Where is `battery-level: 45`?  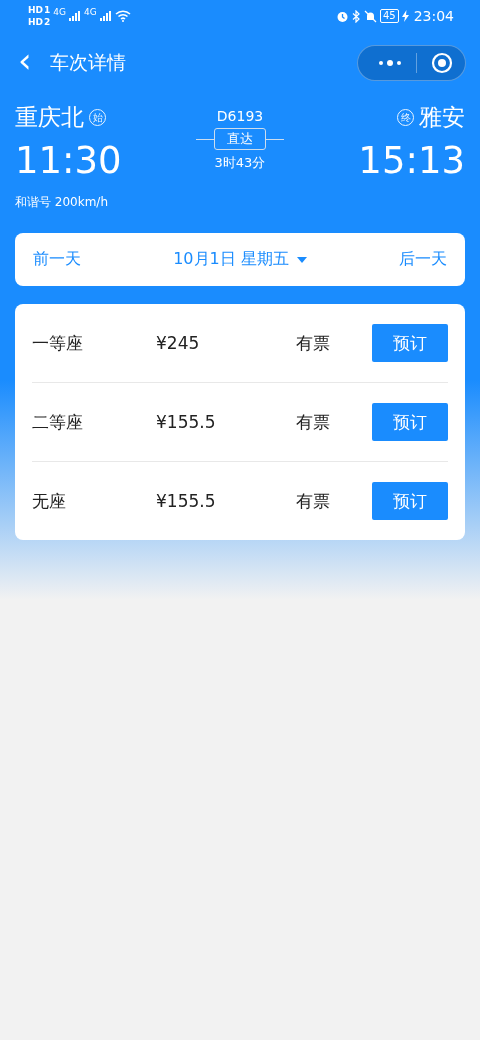
battery-level: 45 is located at coordinates (389, 16).